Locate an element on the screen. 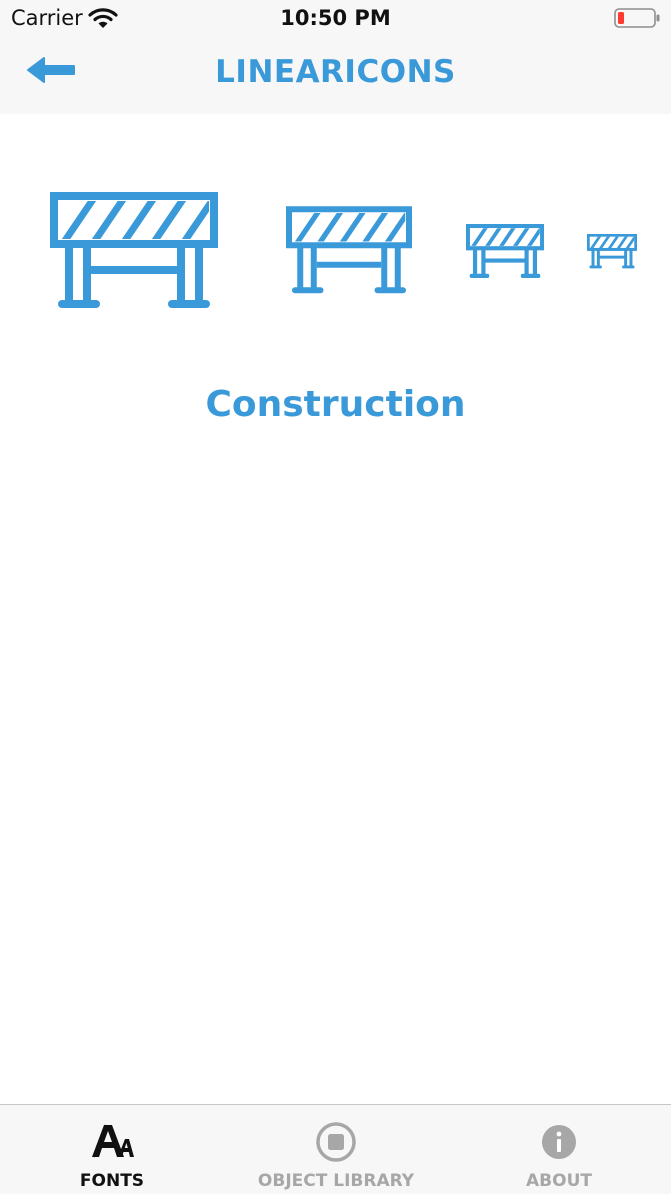  tab-about-label: ABOUT is located at coordinates (559, 1181).